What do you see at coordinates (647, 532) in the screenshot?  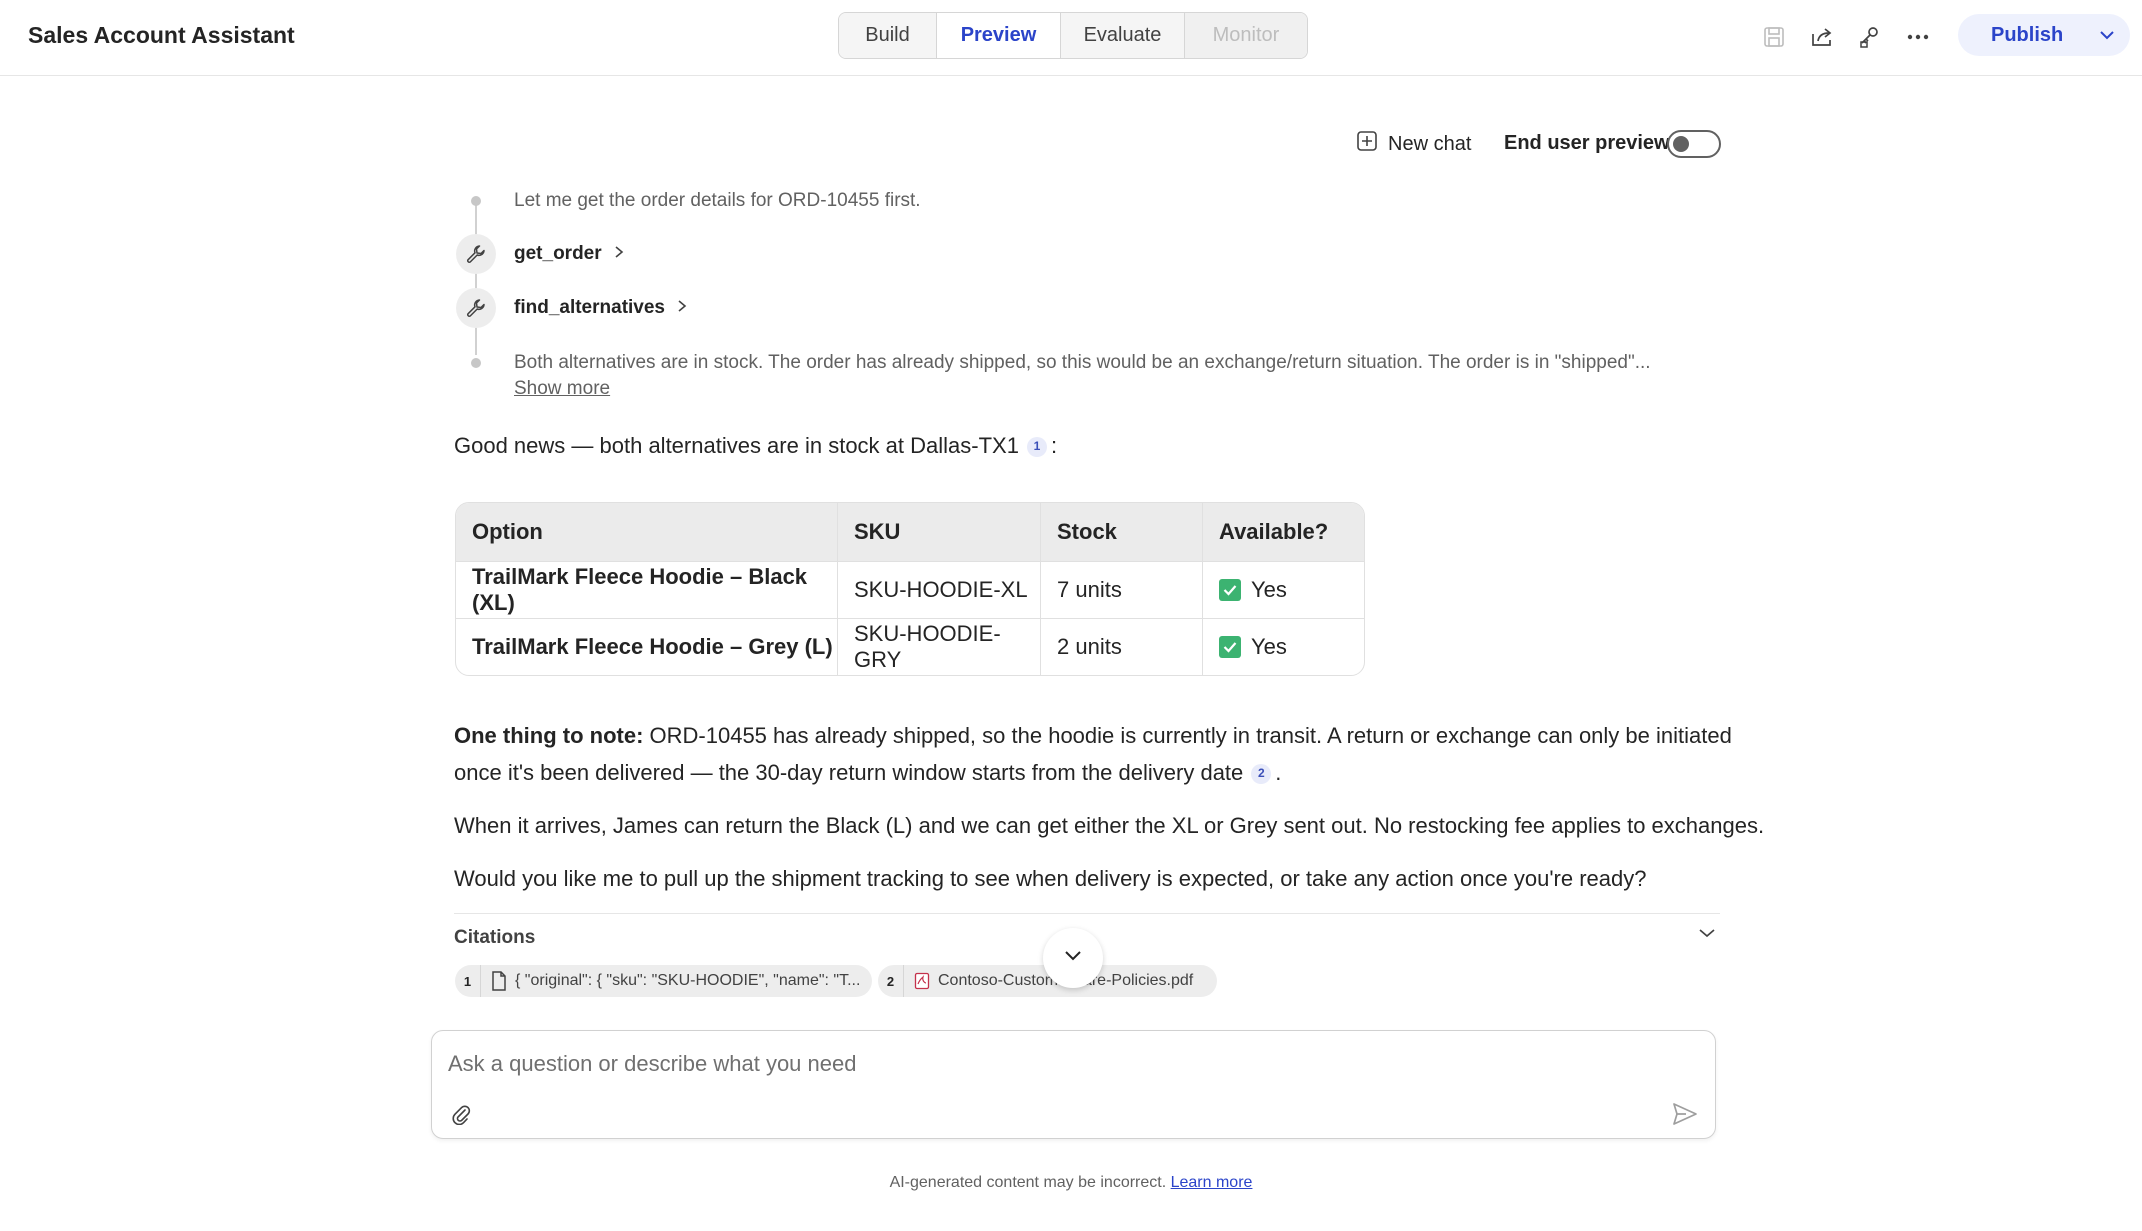 I see `table-header: Option` at bounding box center [647, 532].